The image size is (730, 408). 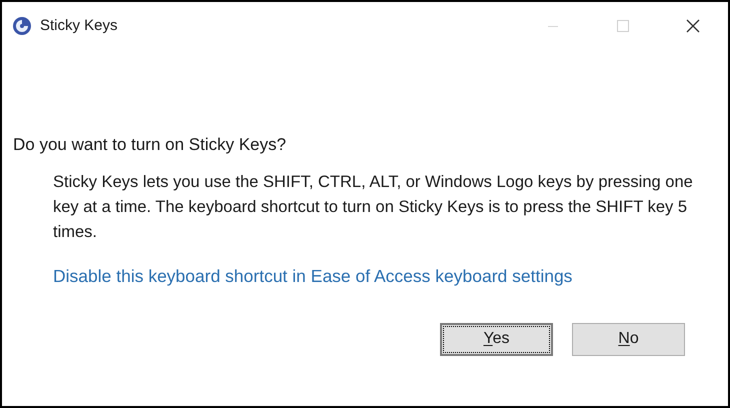 I want to click on dialog-button: No, so click(x=628, y=339).